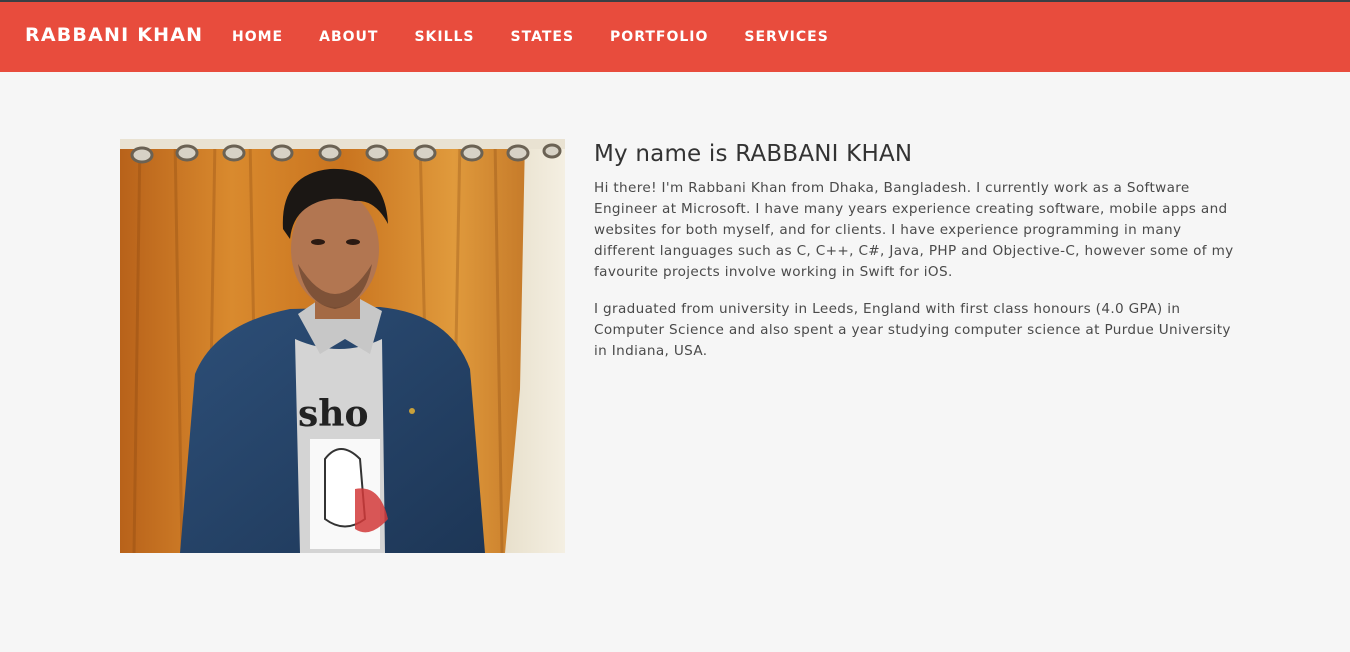  I want to click on nav-item-about: ABOUT, so click(348, 37).